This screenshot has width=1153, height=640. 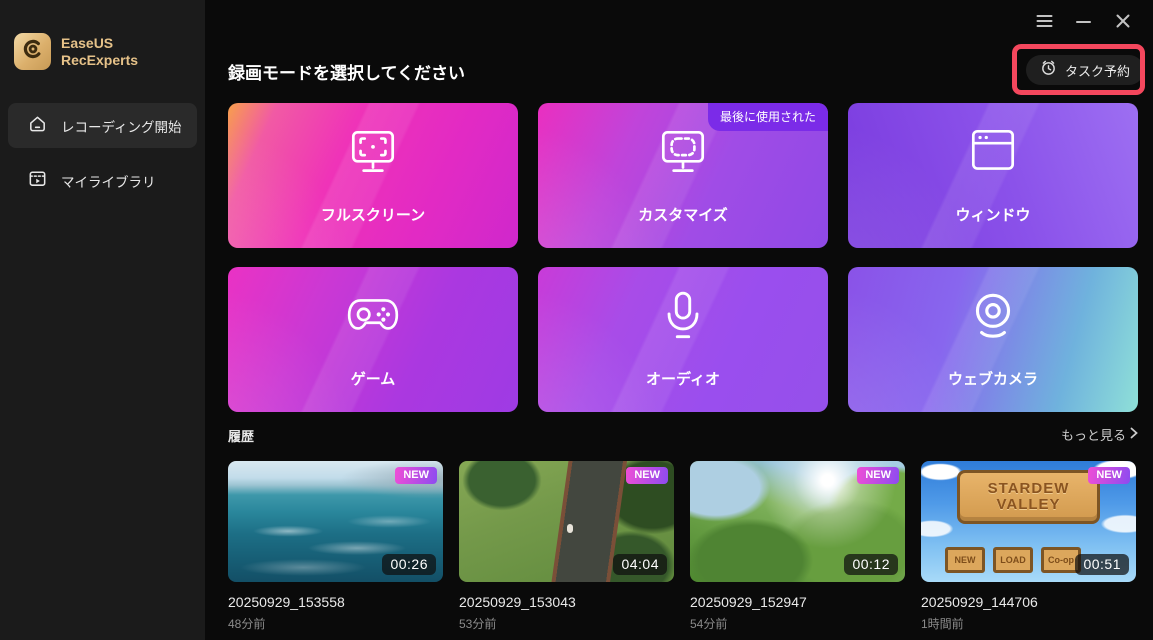 What do you see at coordinates (373, 318) in the screenshot?
I see `gamepad-icon` at bounding box center [373, 318].